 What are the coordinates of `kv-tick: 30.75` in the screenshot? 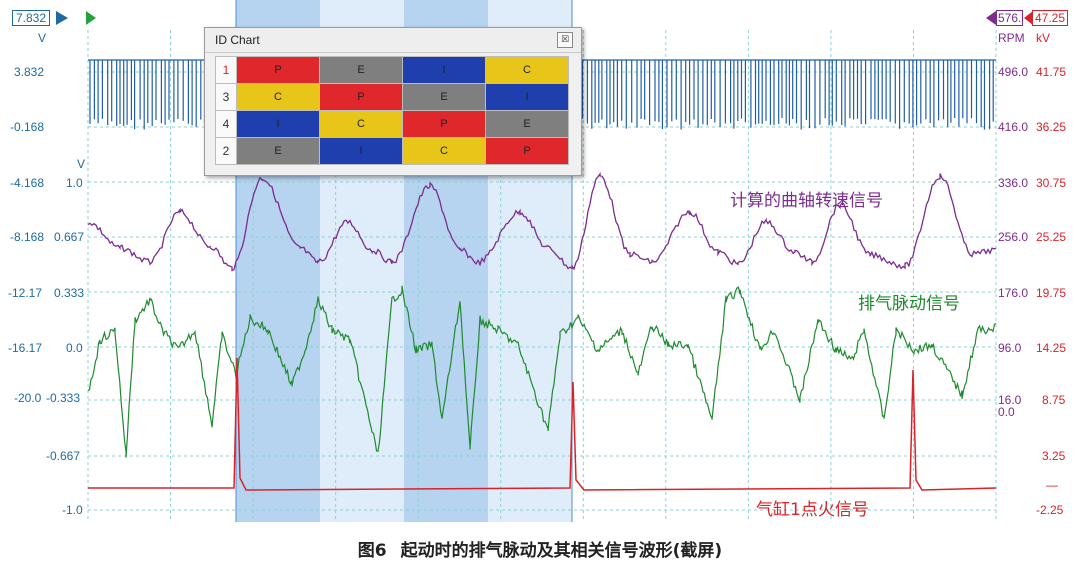 It's located at (1051, 183).